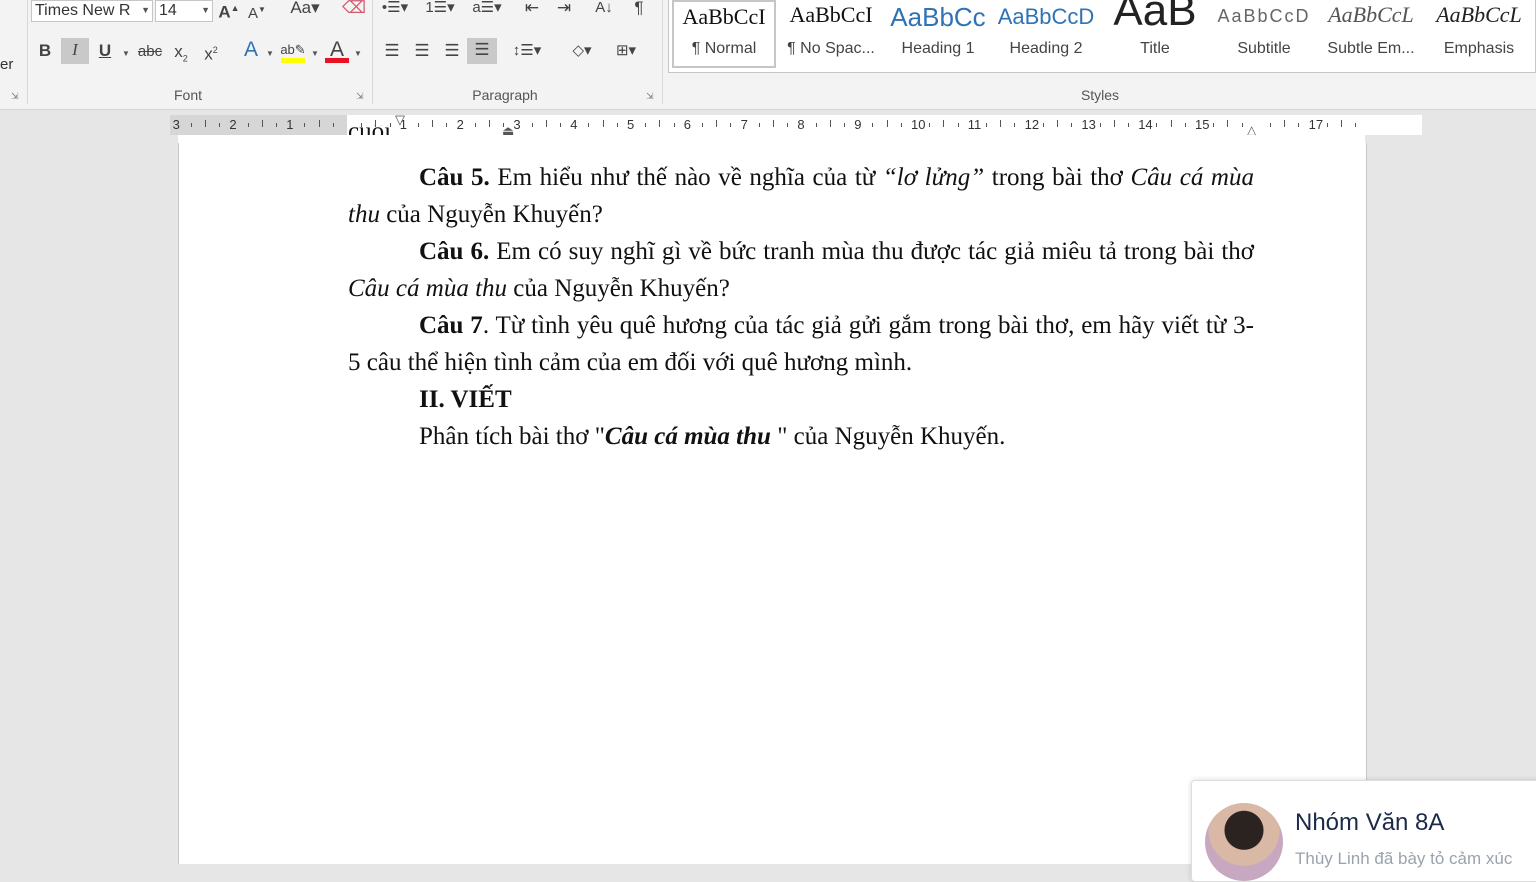 The width and height of the screenshot is (1536, 882). Describe the element at coordinates (1264, 34) in the screenshot. I see `style-subtitle: AaBbCcD Subtitle` at that location.